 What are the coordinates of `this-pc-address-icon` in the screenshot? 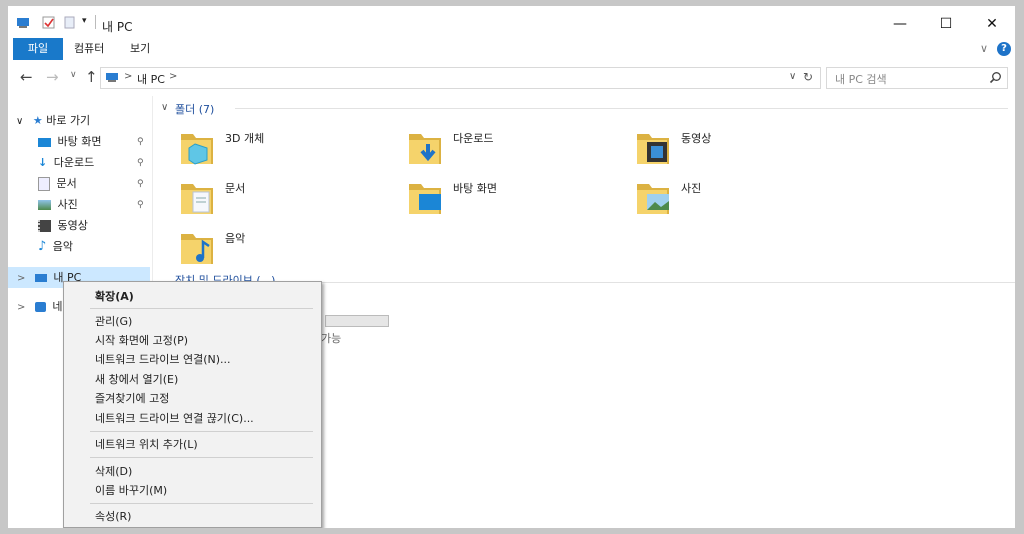 It's located at (113, 79).